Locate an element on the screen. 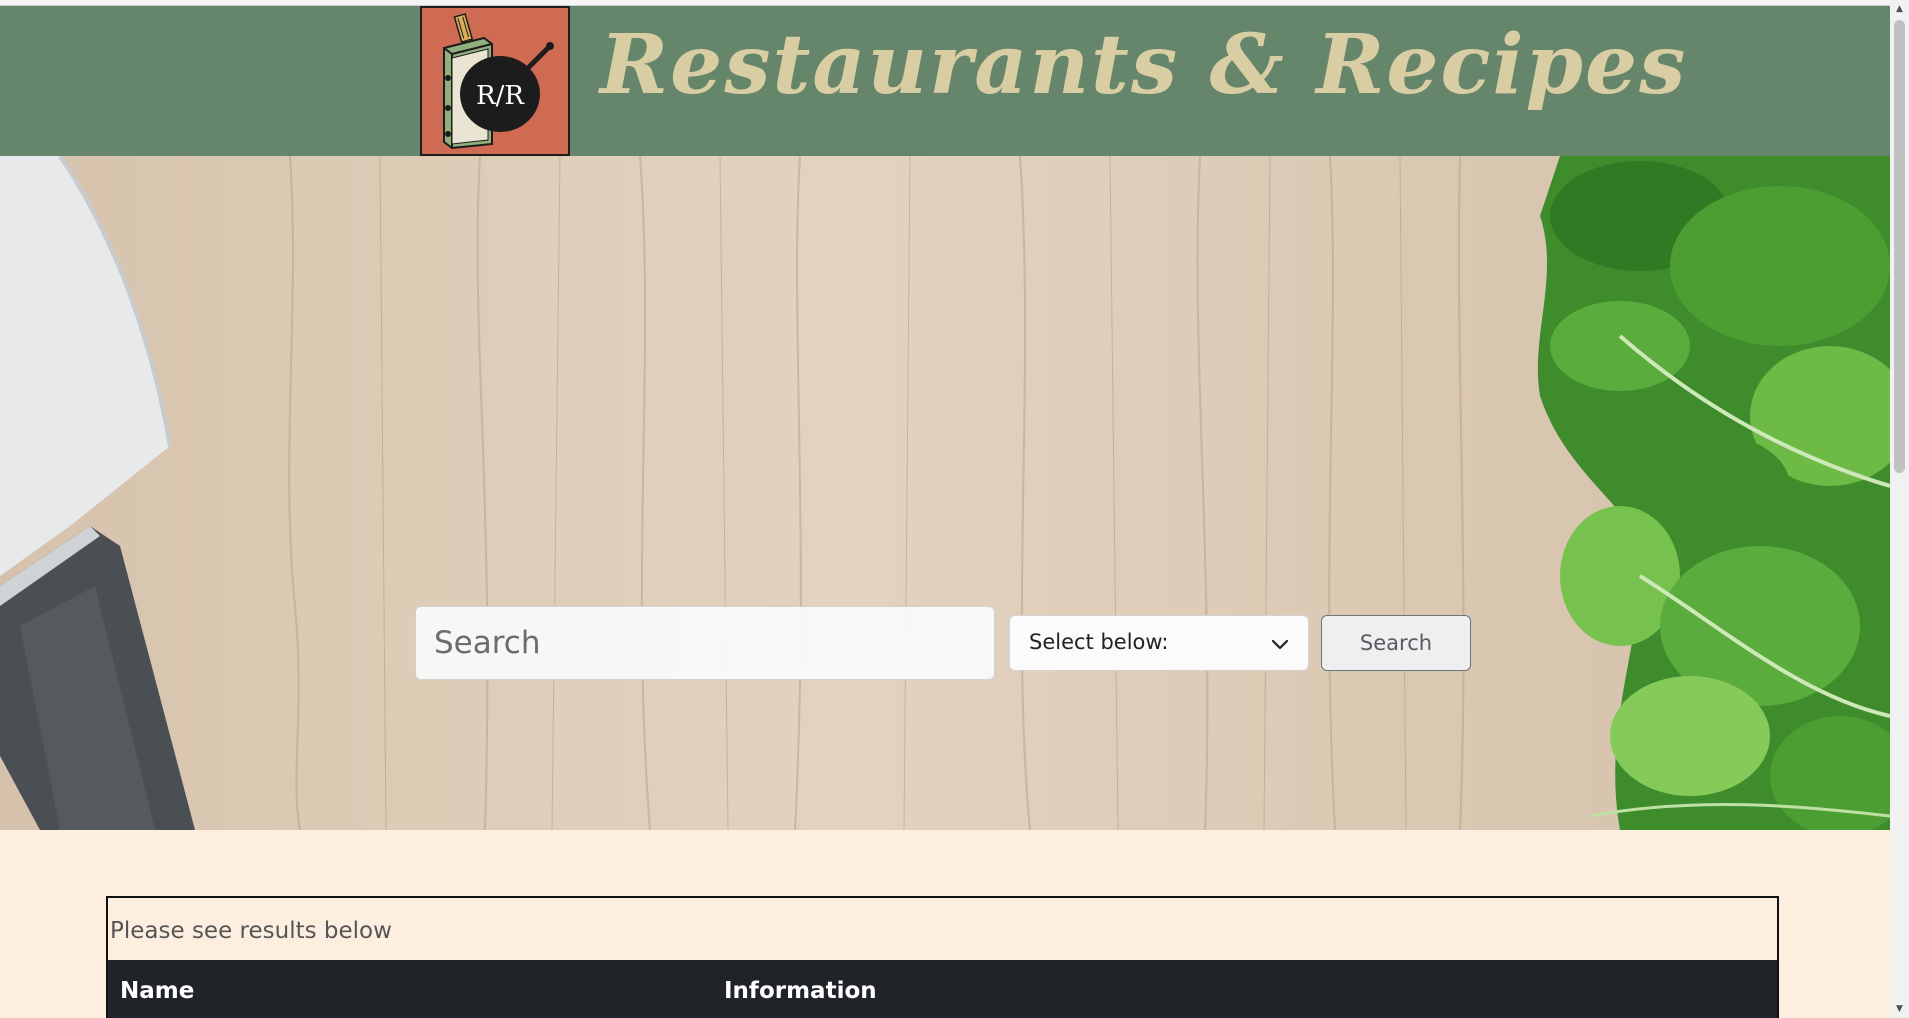 Image resolution: width=1909 pixels, height=1018 pixels. site-title: Restaurants & Recipes is located at coordinates (1144, 65).